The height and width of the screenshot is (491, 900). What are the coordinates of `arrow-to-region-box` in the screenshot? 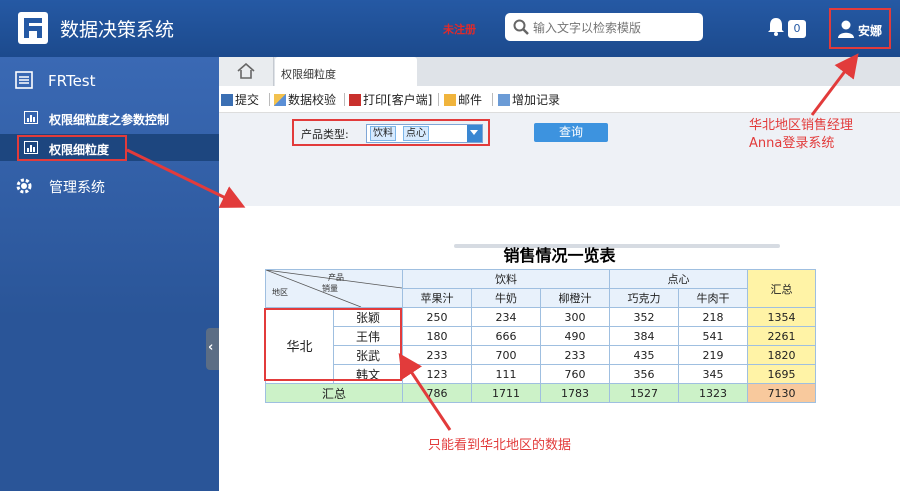 It's located at (425, 392).